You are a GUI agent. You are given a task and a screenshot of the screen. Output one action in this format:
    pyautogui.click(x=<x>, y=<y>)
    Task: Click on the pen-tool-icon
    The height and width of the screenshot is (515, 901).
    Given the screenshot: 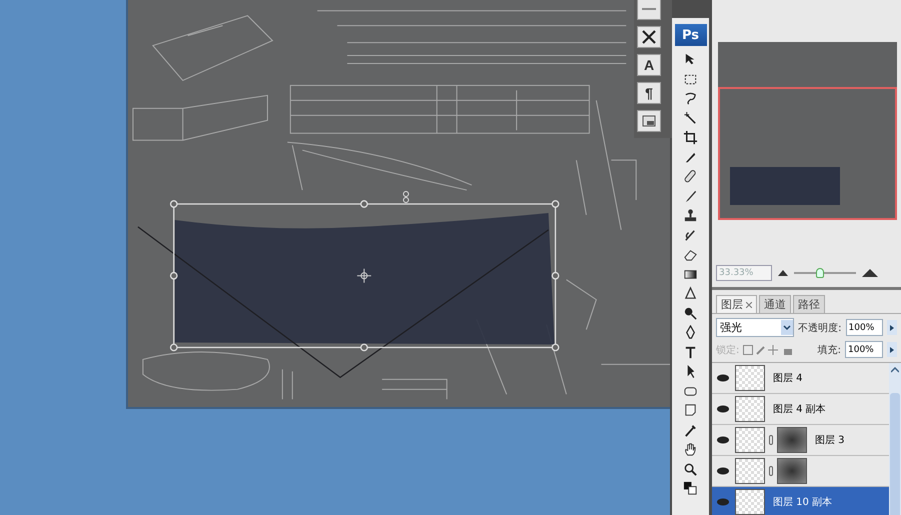 What is the action you would take?
    pyautogui.click(x=690, y=332)
    